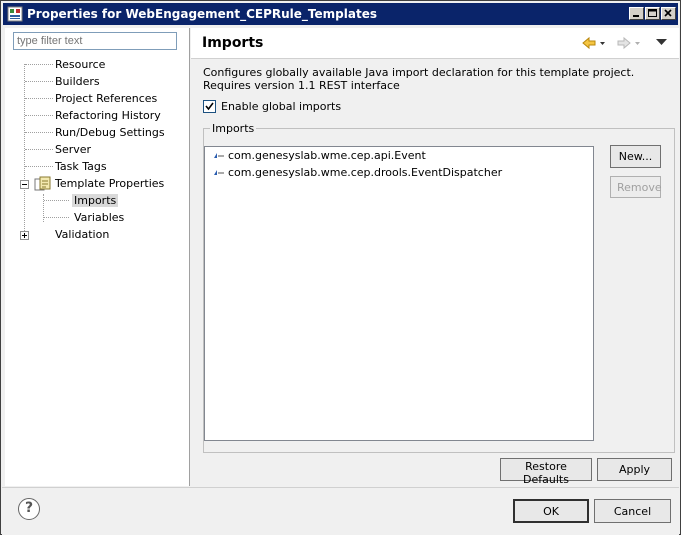  What do you see at coordinates (281, 106) in the screenshot?
I see `enable-global-imports-label: Enable global imports` at bounding box center [281, 106].